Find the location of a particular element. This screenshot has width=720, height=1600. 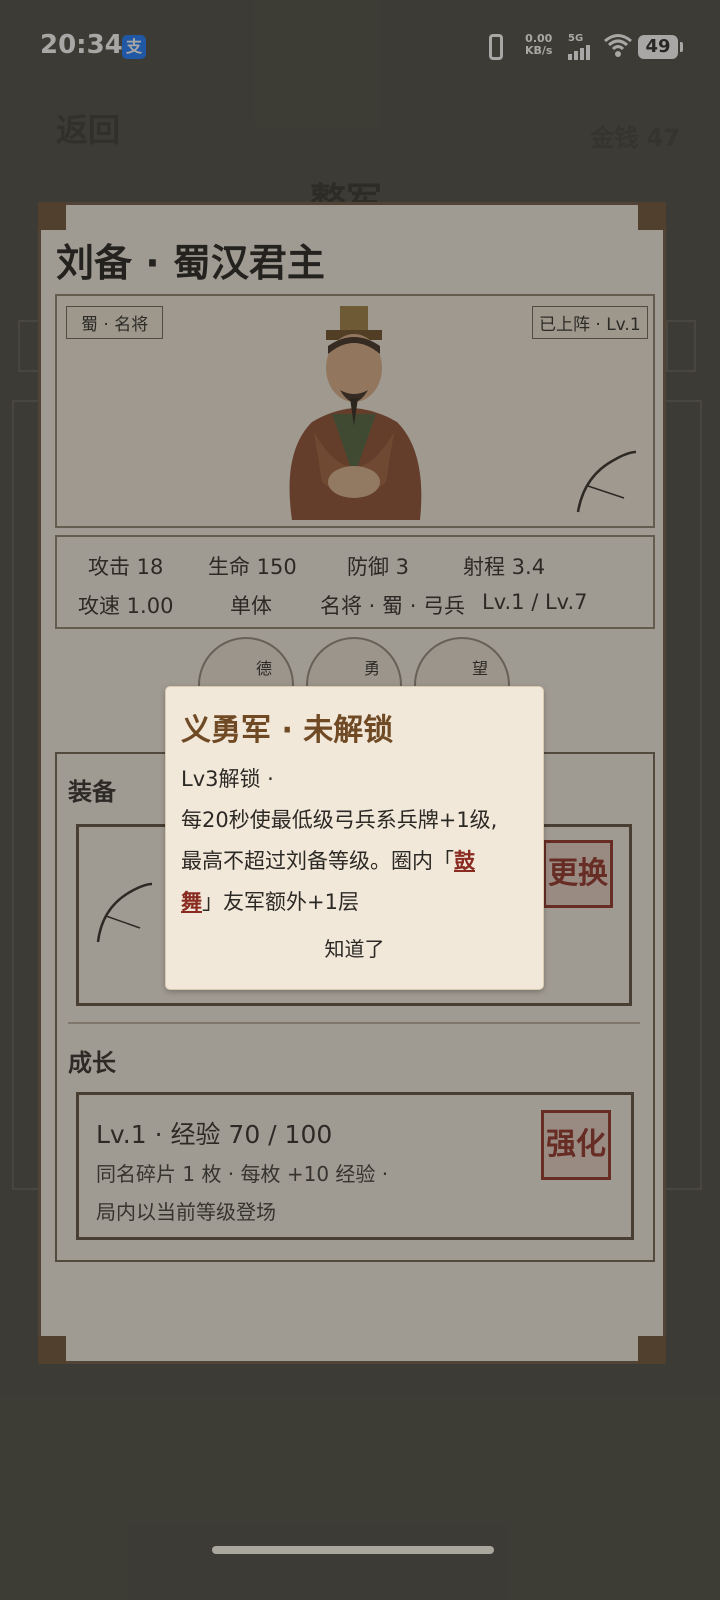

popup-line-4: 舞」友军额外+1层 is located at coordinates (356, 902).